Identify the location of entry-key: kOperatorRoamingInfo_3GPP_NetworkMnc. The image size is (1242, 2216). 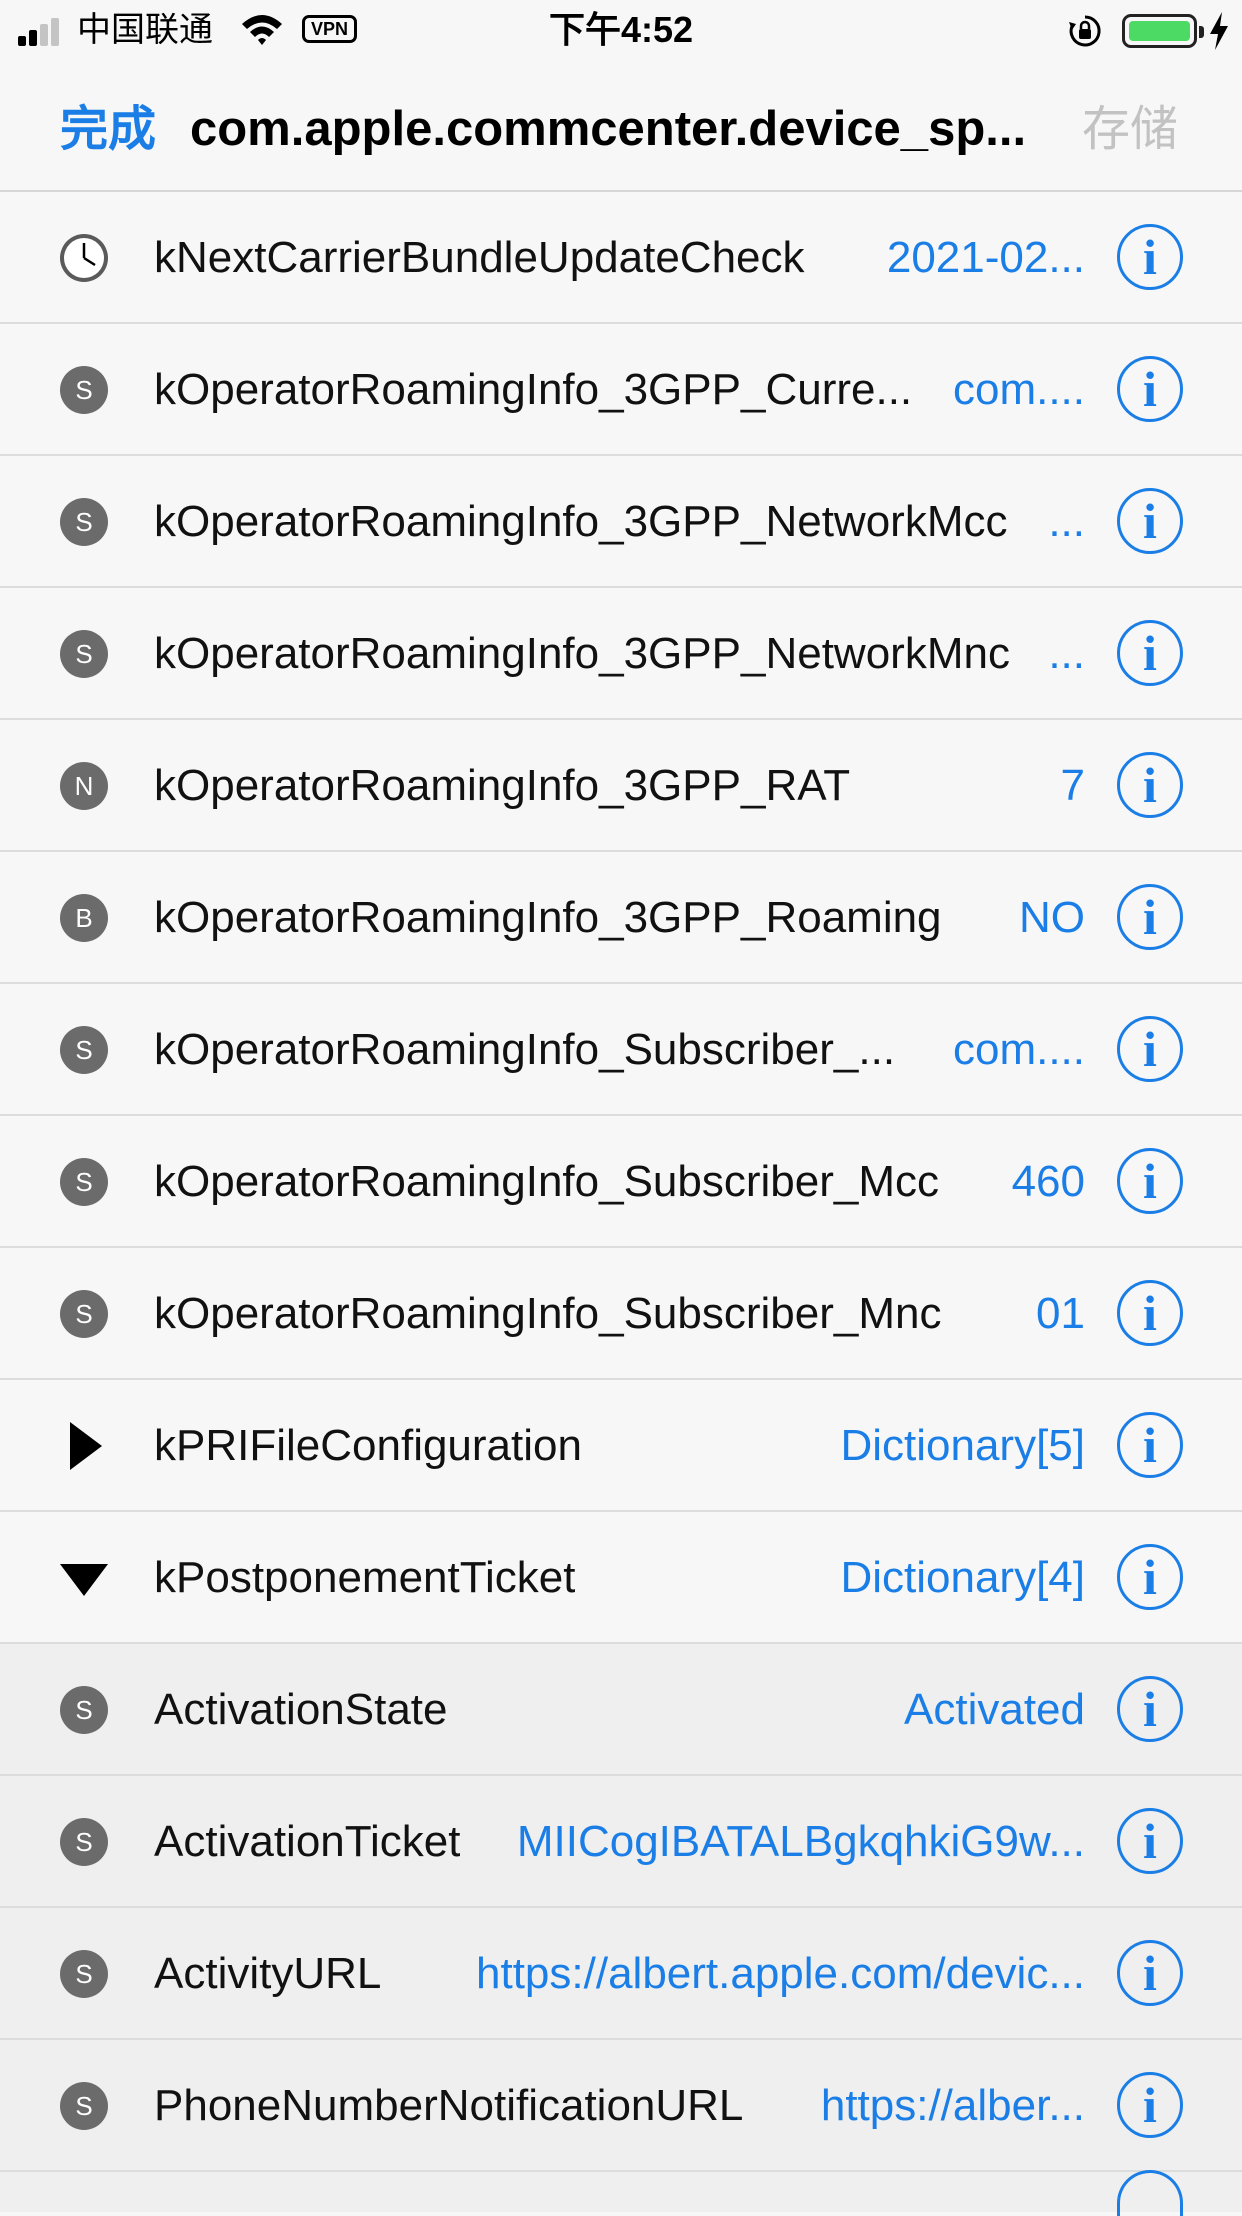
(582, 653).